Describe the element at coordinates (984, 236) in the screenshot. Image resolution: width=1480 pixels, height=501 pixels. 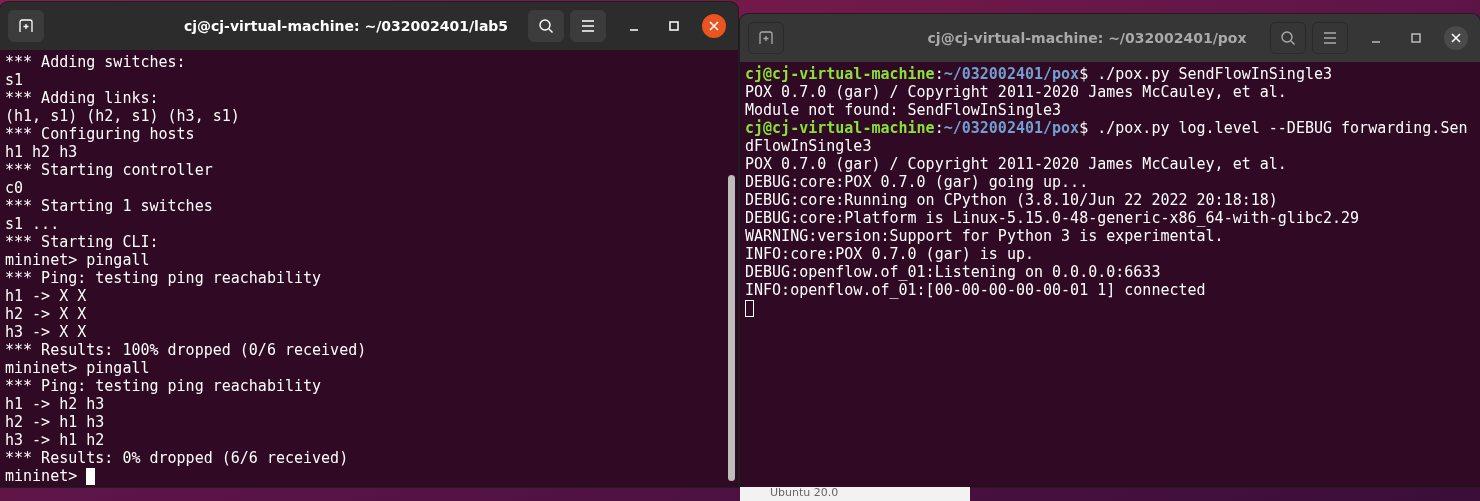
I see `output-line: WARNING:version:Support for Python 3 is experimental.` at that location.